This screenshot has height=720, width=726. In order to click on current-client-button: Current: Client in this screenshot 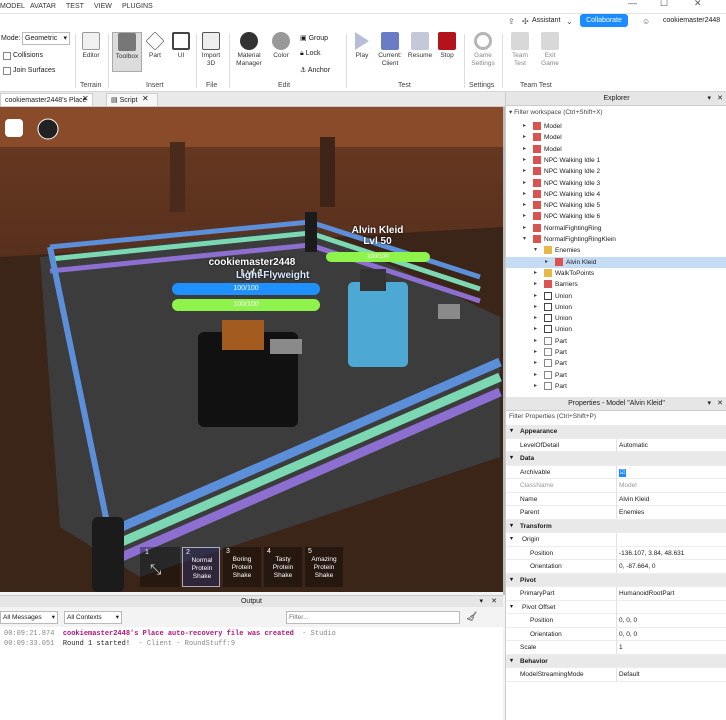, I will do `click(390, 50)`.